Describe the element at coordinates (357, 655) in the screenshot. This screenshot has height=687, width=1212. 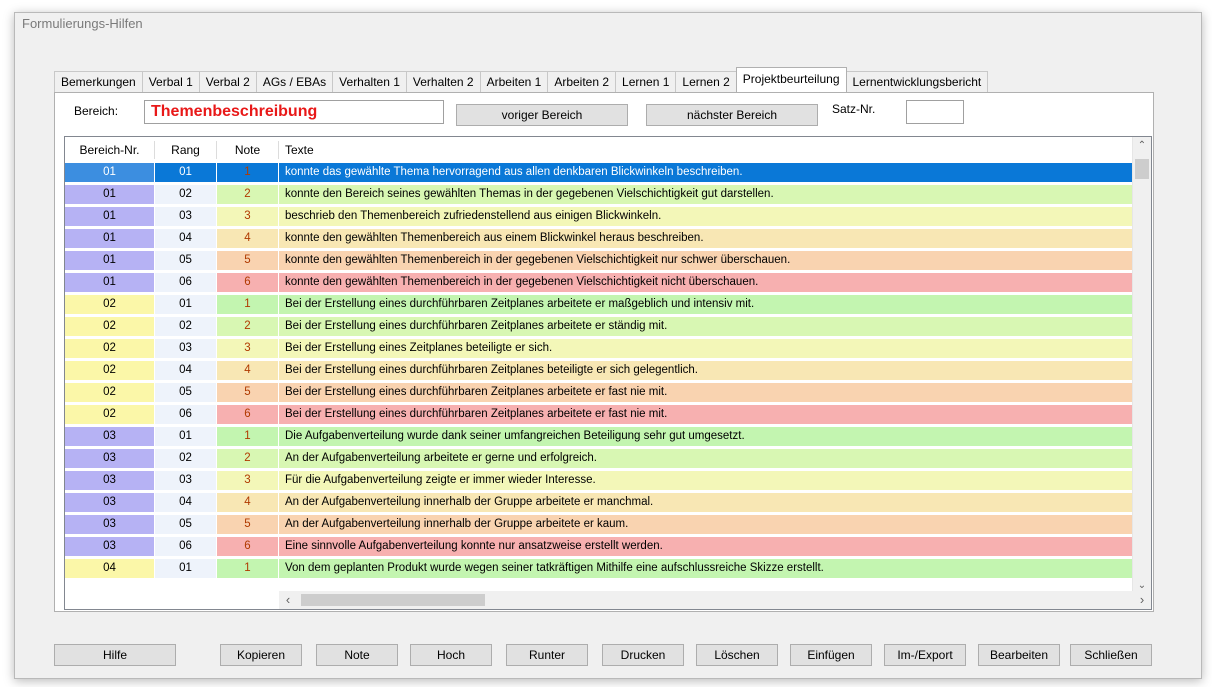
I see `note-button: Note` at that location.